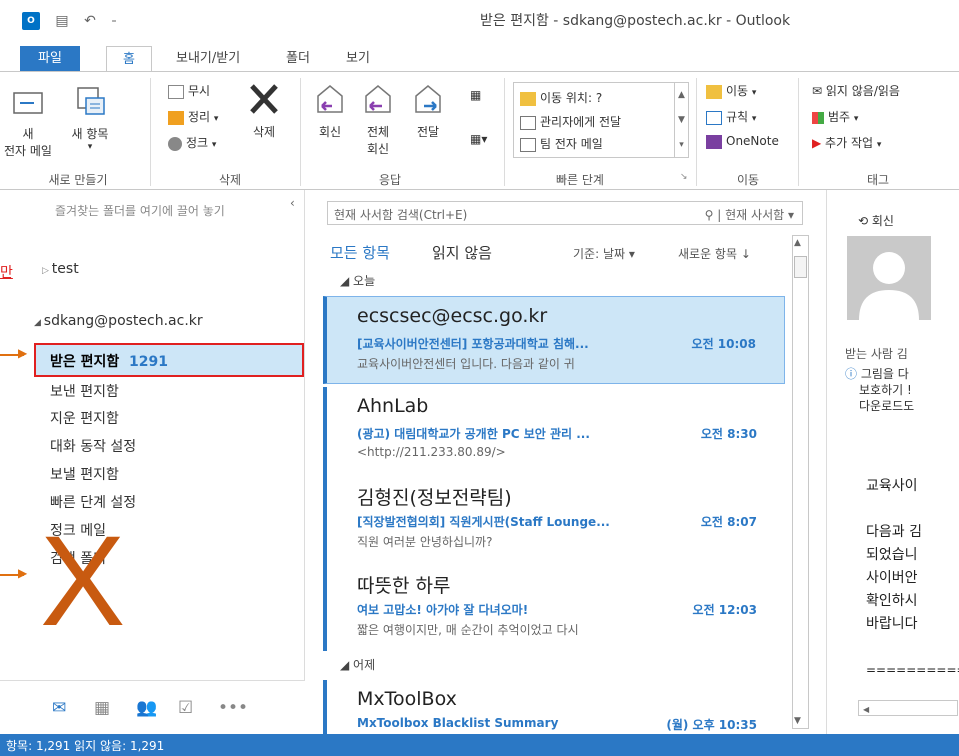  Describe the element at coordinates (797, 721) in the screenshot. I see `scroll-down-icon: ▼` at that location.